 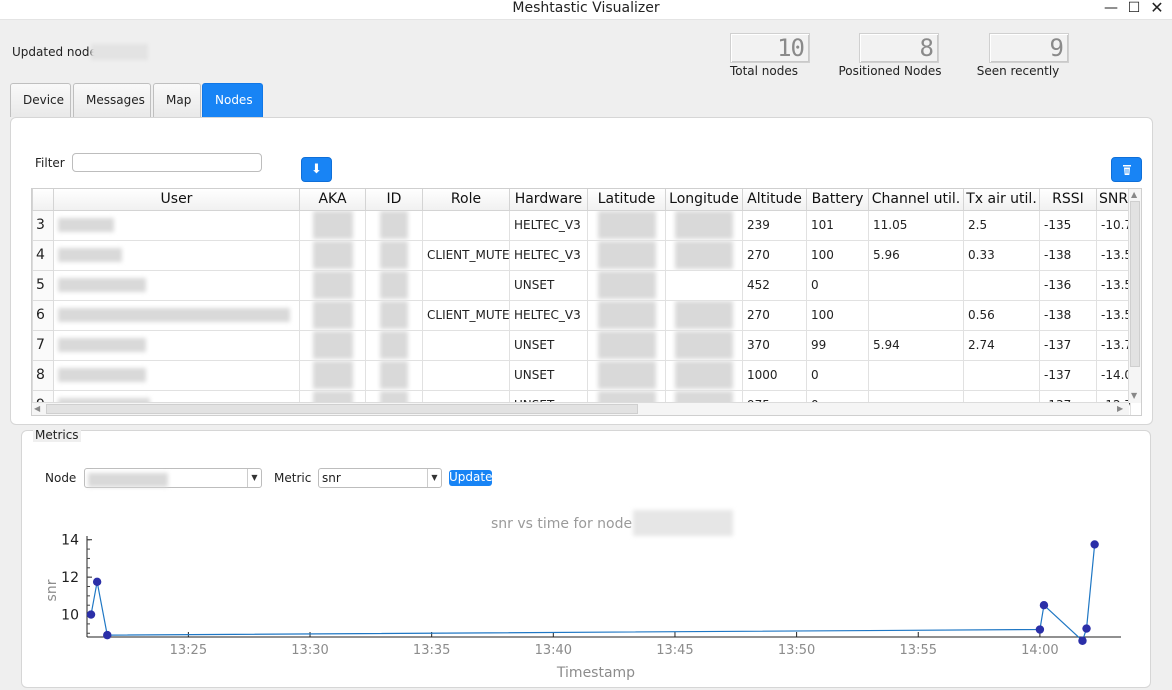 I want to click on tab-device: Device, so click(x=40, y=100).